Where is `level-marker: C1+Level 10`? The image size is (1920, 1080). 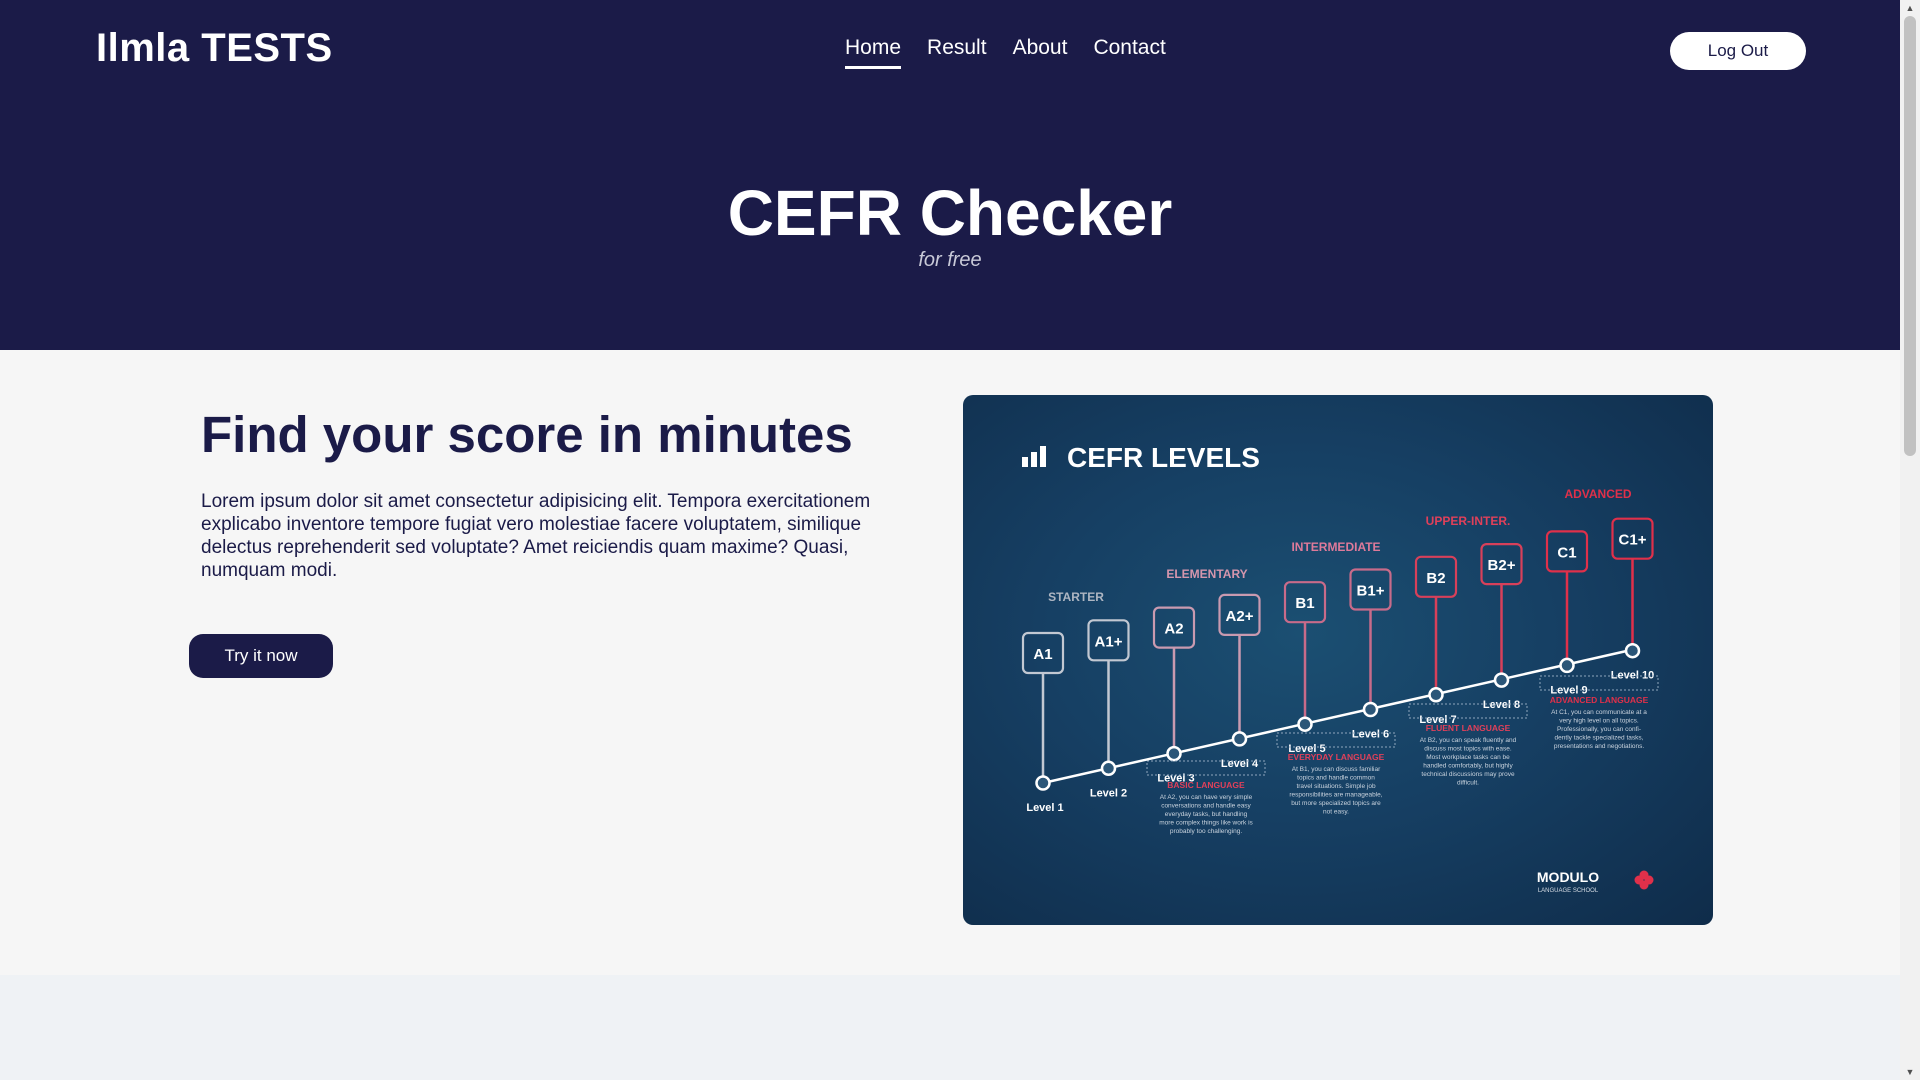
level-marker: C1+Level 10 is located at coordinates (1632, 599).